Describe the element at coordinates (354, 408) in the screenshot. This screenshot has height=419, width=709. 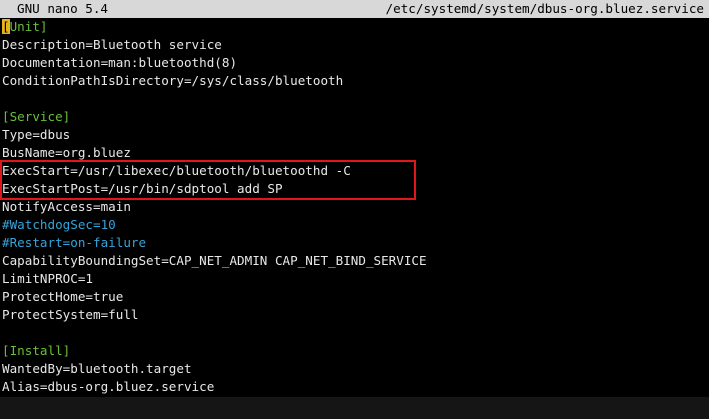
I see `status-bar-area` at that location.